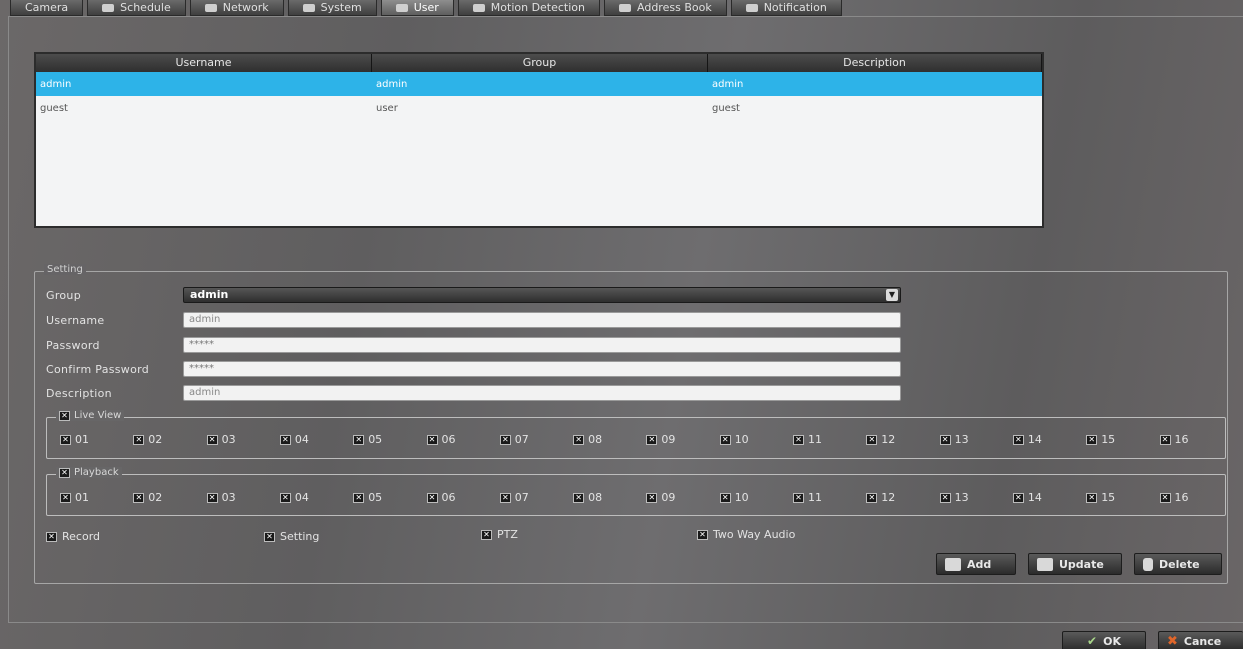 The height and width of the screenshot is (649, 1243). Describe the element at coordinates (587, 439) in the screenshot. I see `live-view-channel-08: ✕ 08` at that location.